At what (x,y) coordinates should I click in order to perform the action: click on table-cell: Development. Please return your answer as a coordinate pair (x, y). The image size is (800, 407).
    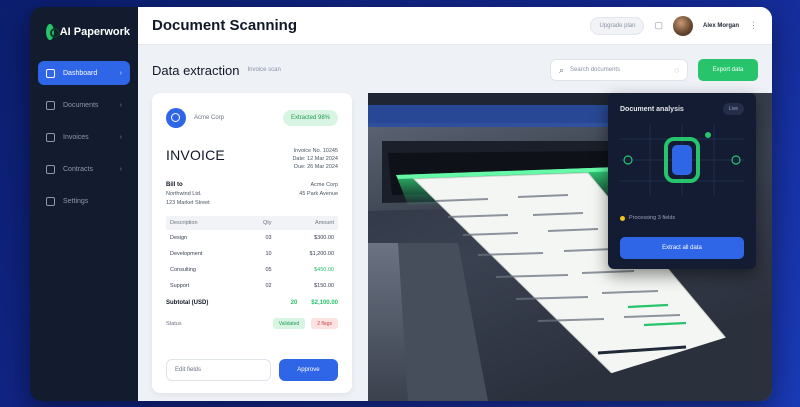
    Looking at the image, I should click on (186, 254).